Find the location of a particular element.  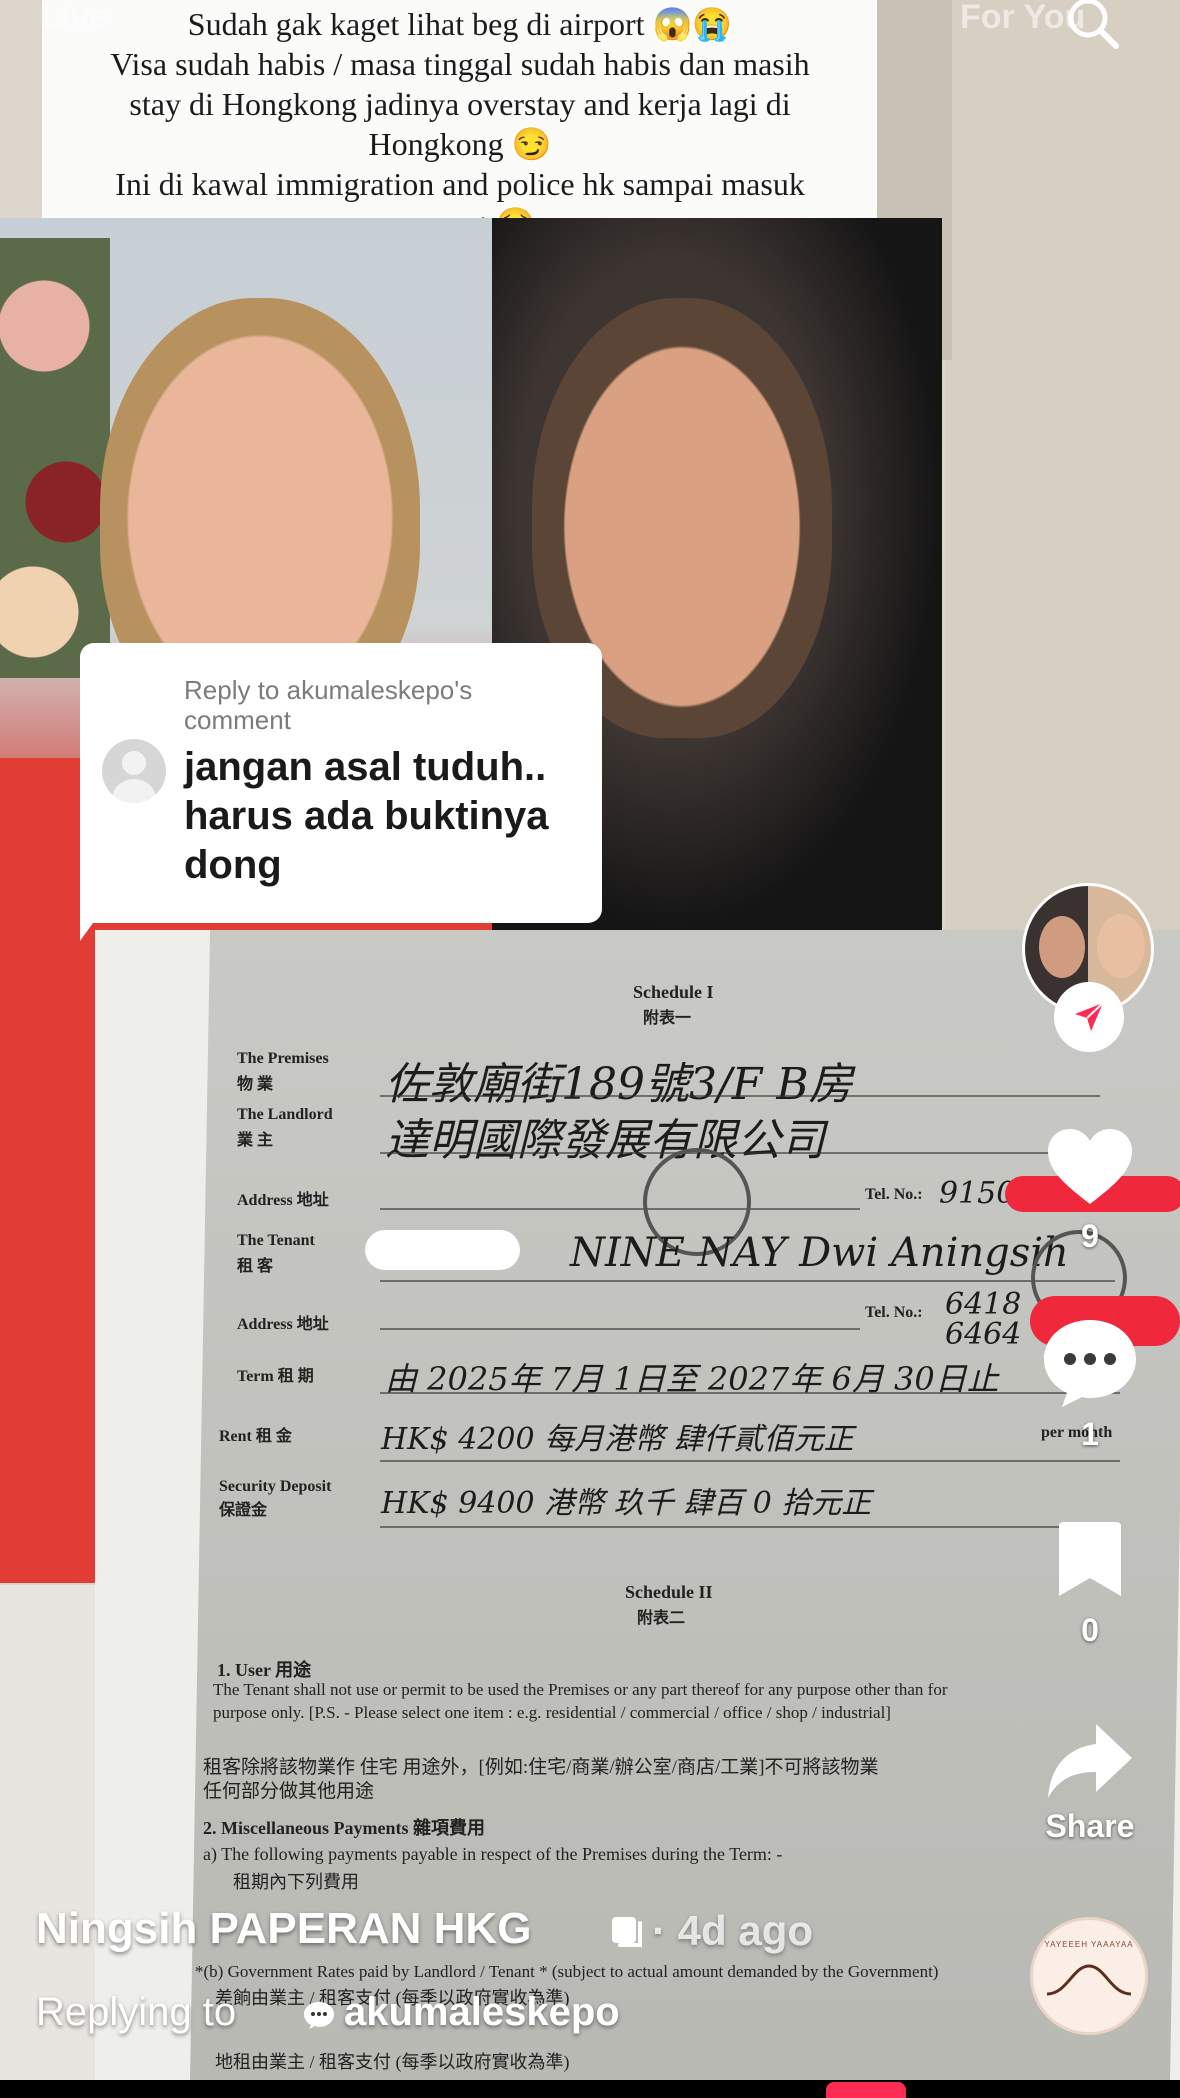

comment-mini-icon is located at coordinates (319, 2015).